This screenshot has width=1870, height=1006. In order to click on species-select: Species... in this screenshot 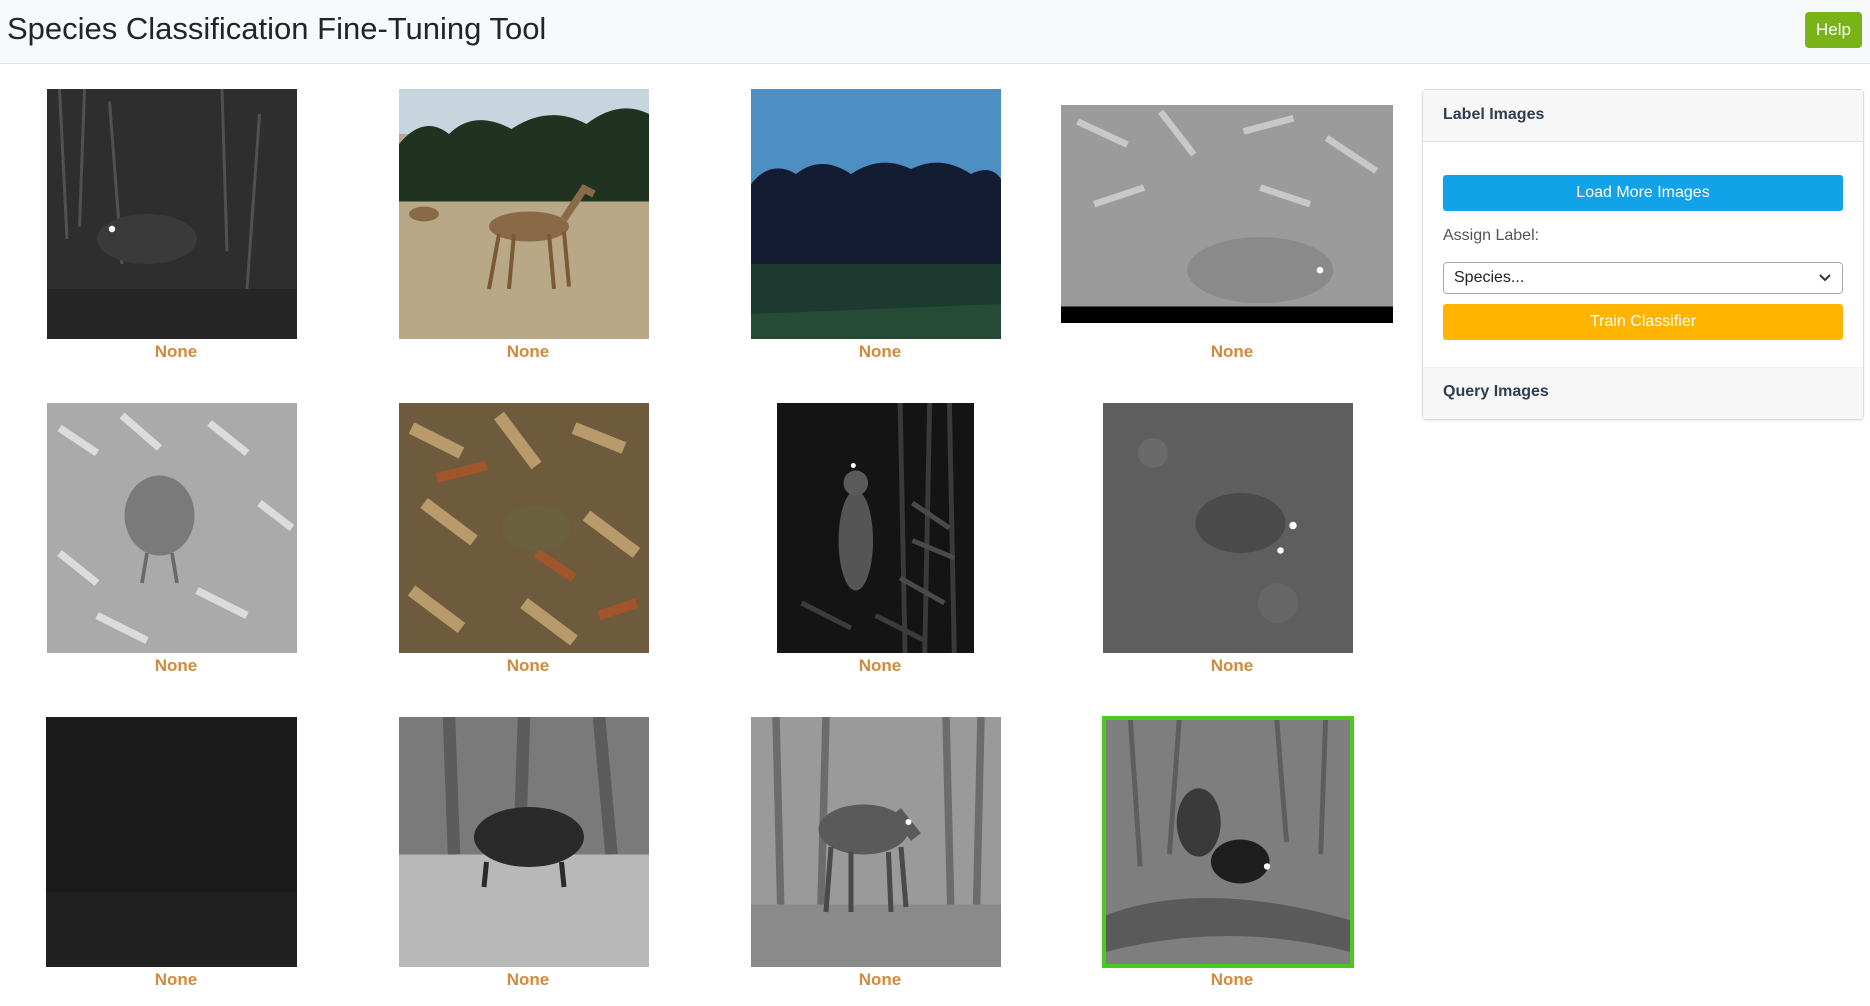, I will do `click(1643, 278)`.